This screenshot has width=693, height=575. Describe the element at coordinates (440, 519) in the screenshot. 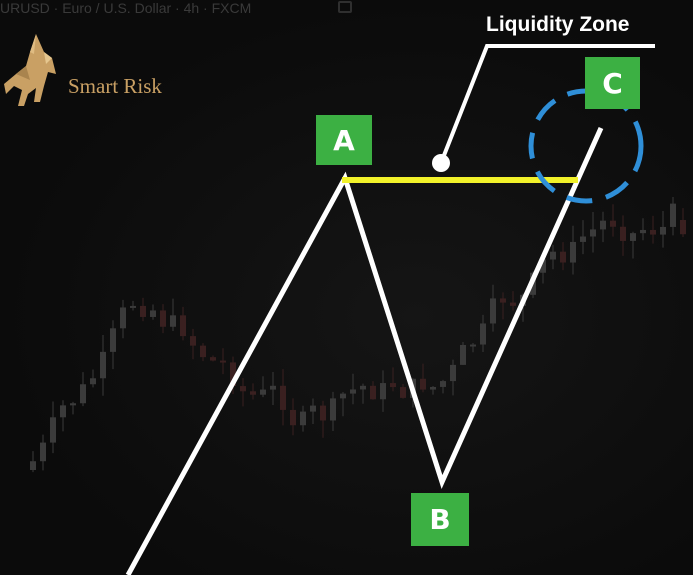

I see `point-b-label: B` at that location.